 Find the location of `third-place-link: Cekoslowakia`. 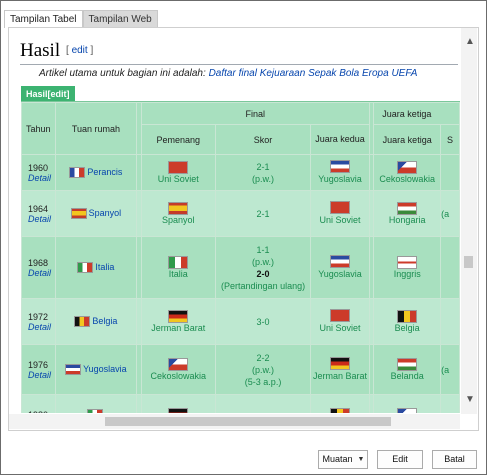

third-place-link: Cekoslowakia is located at coordinates (407, 179).